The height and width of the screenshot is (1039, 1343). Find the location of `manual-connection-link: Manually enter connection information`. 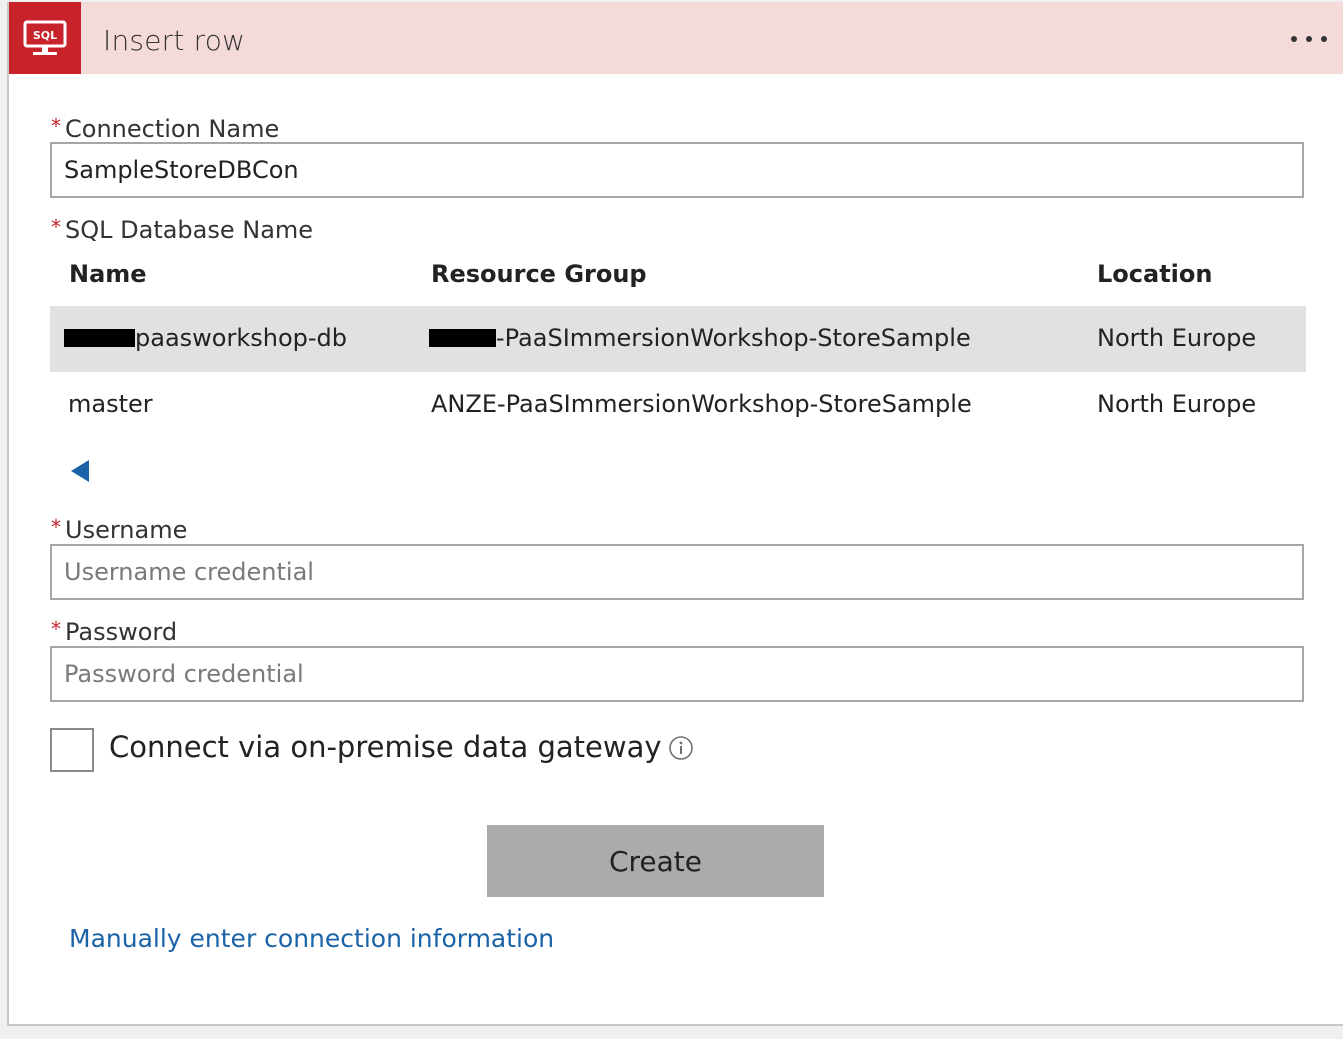

manual-connection-link: Manually enter connection information is located at coordinates (311, 938).